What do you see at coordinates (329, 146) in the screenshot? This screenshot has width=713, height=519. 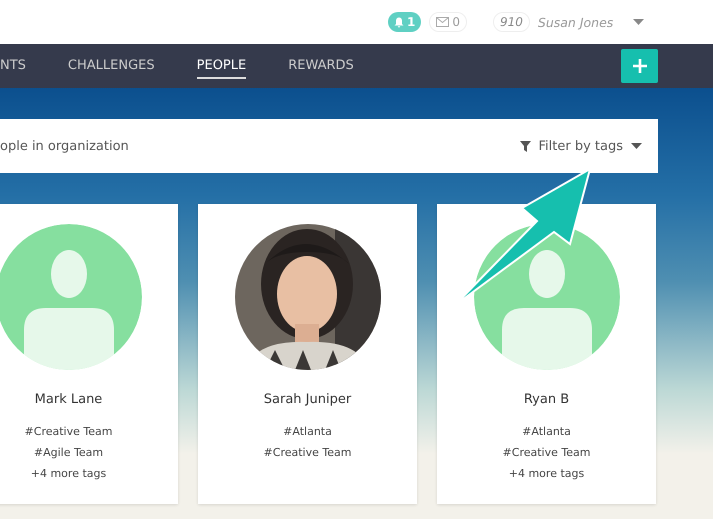 I see `search-bar: ople in organization Filter by tags` at bounding box center [329, 146].